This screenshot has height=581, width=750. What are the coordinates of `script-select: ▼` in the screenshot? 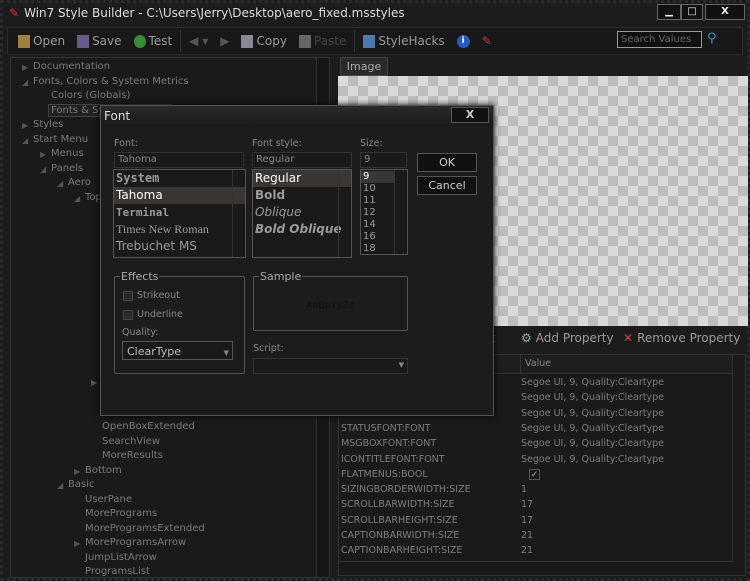 It's located at (330, 366).